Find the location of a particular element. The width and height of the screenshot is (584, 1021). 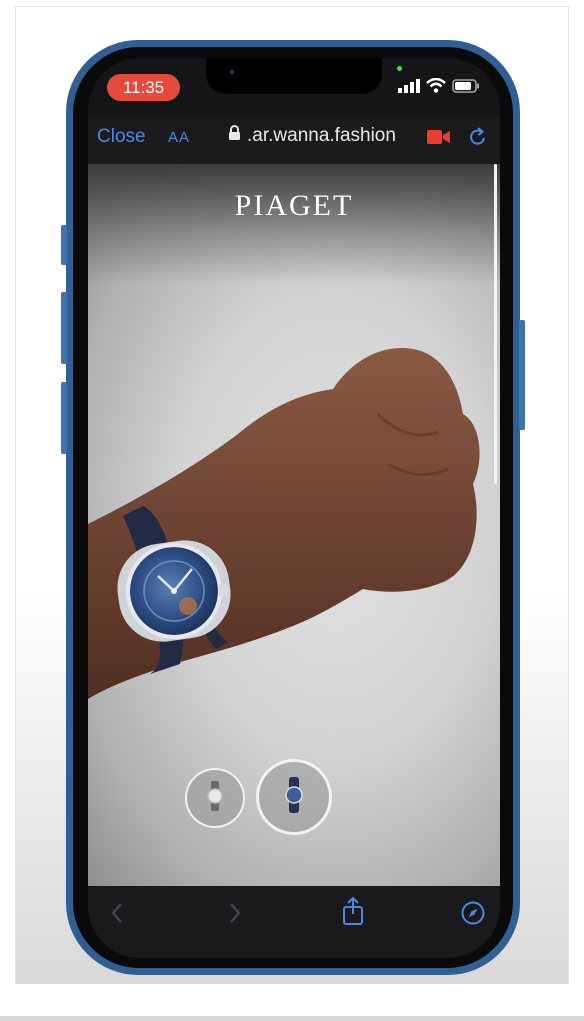

lock-icon is located at coordinates (234, 136).